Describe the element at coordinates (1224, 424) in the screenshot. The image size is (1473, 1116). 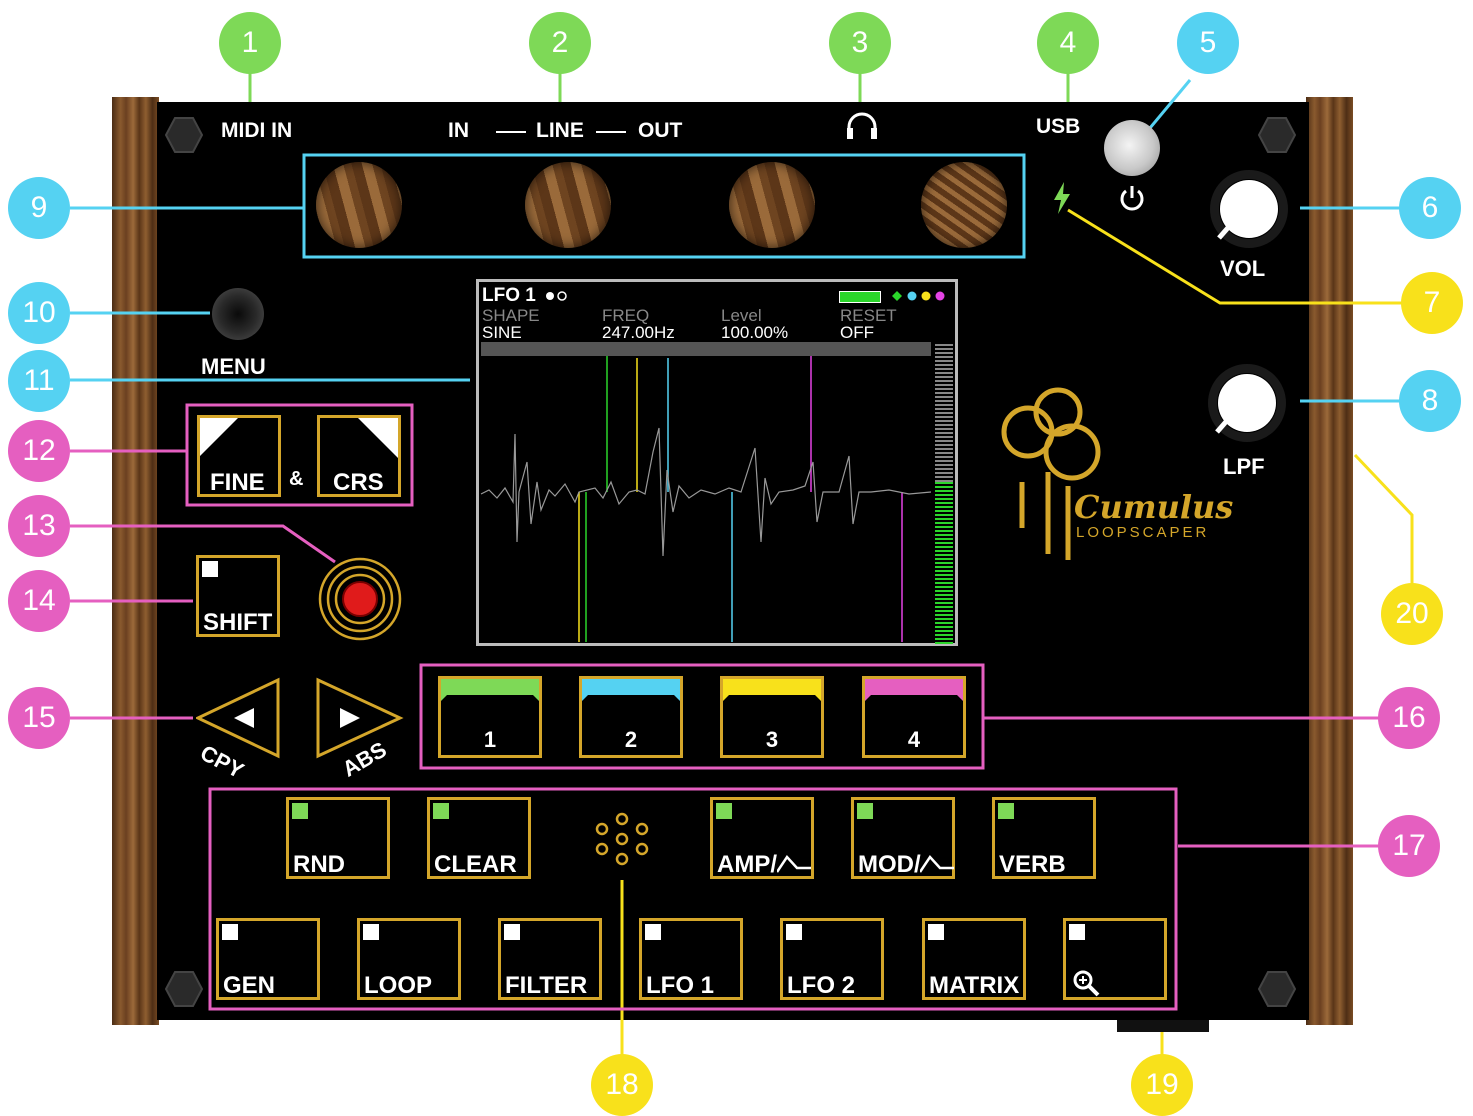
I see `lpf-knob-pointer` at that location.